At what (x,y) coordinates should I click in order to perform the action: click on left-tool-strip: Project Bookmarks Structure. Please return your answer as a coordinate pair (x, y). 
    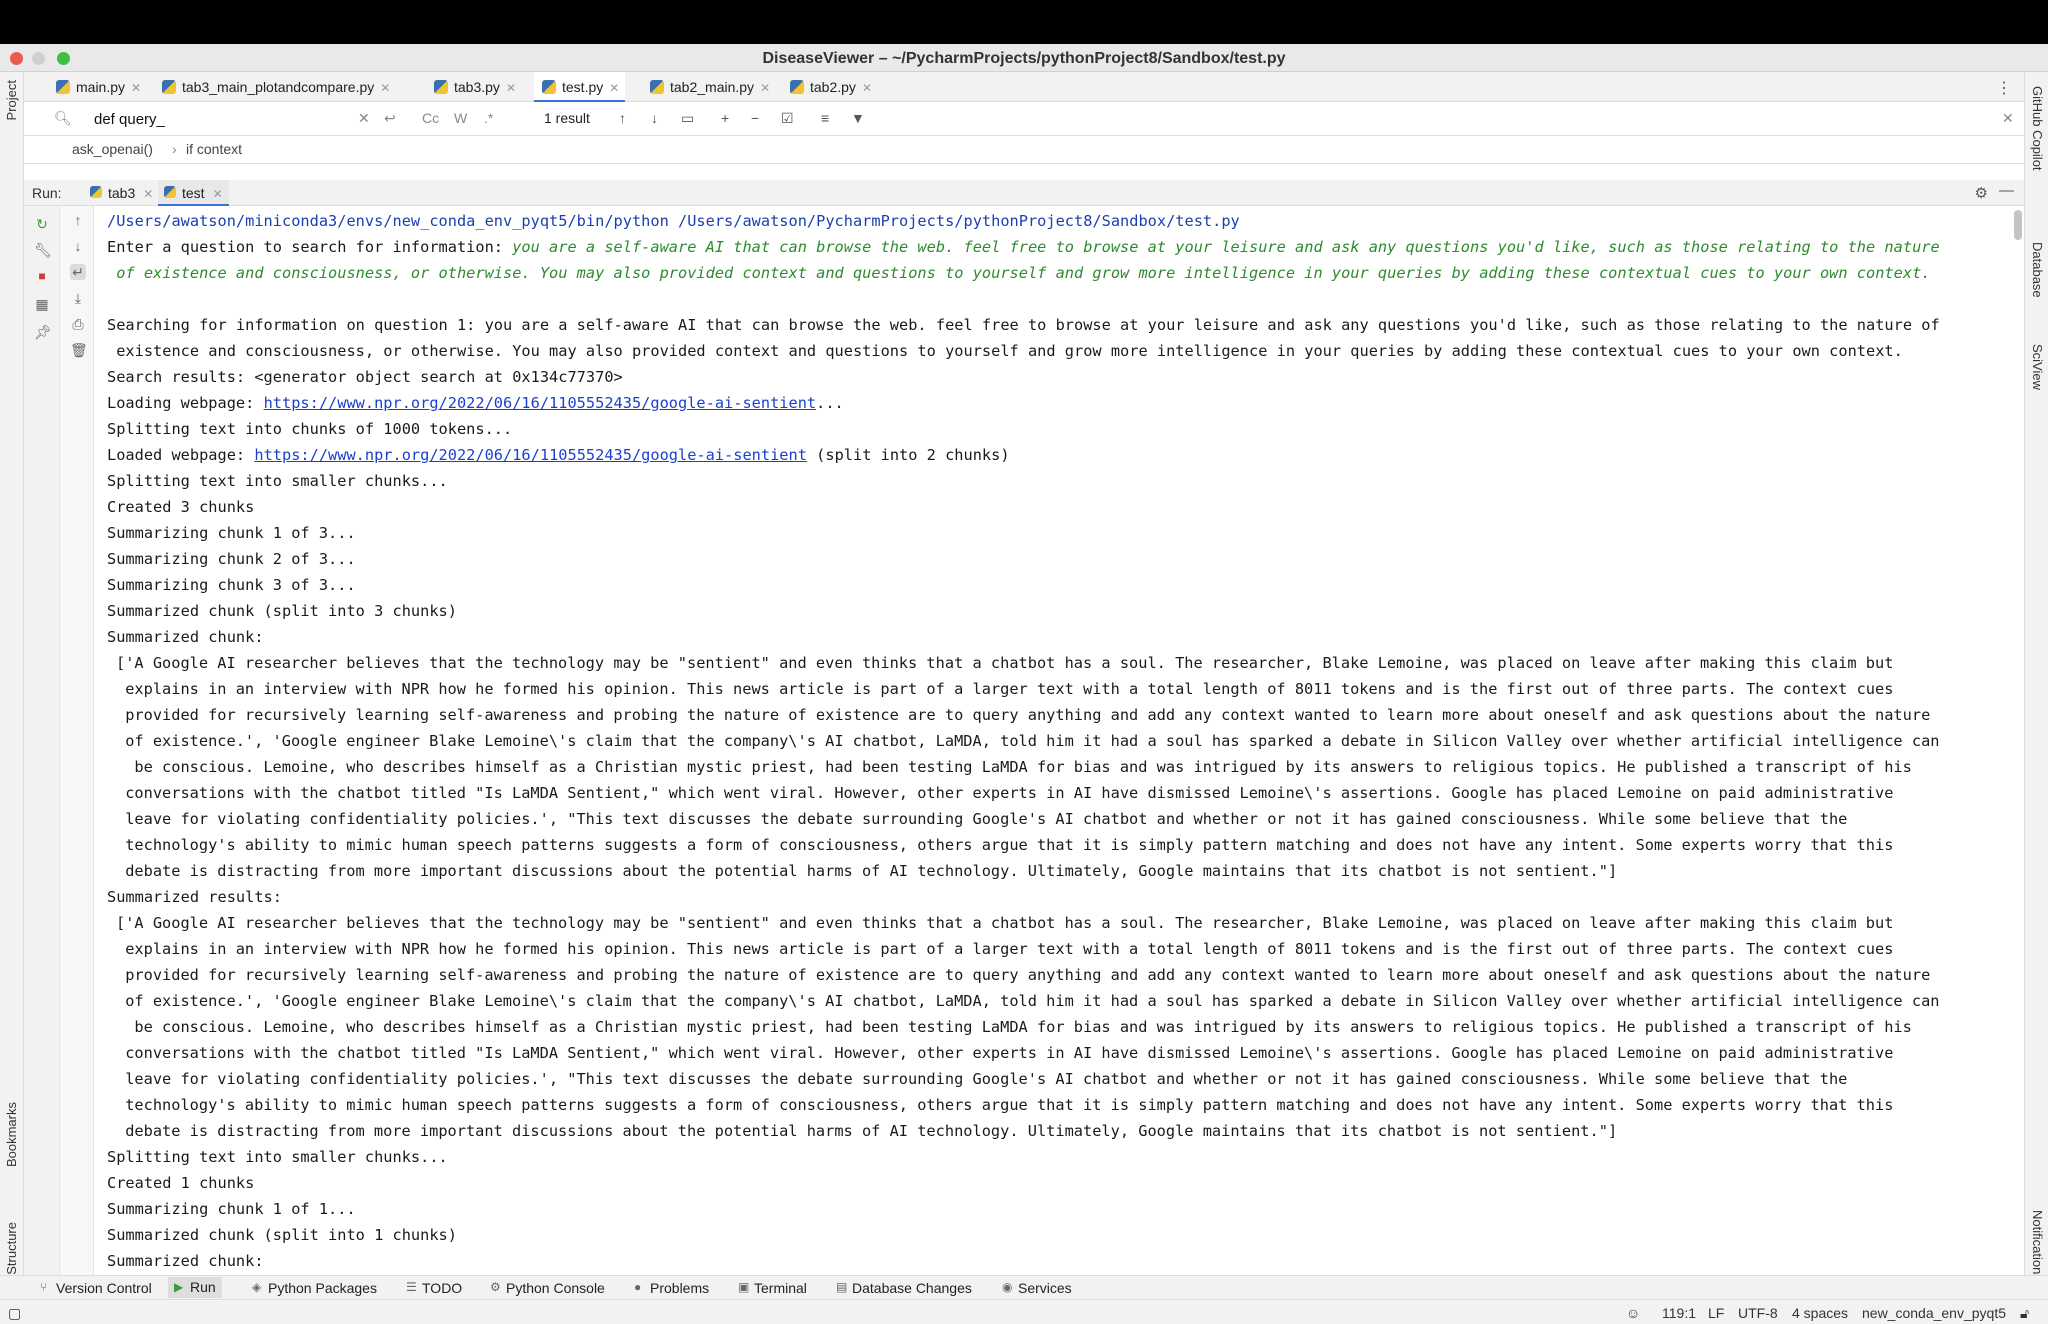
    Looking at the image, I should click on (12, 684).